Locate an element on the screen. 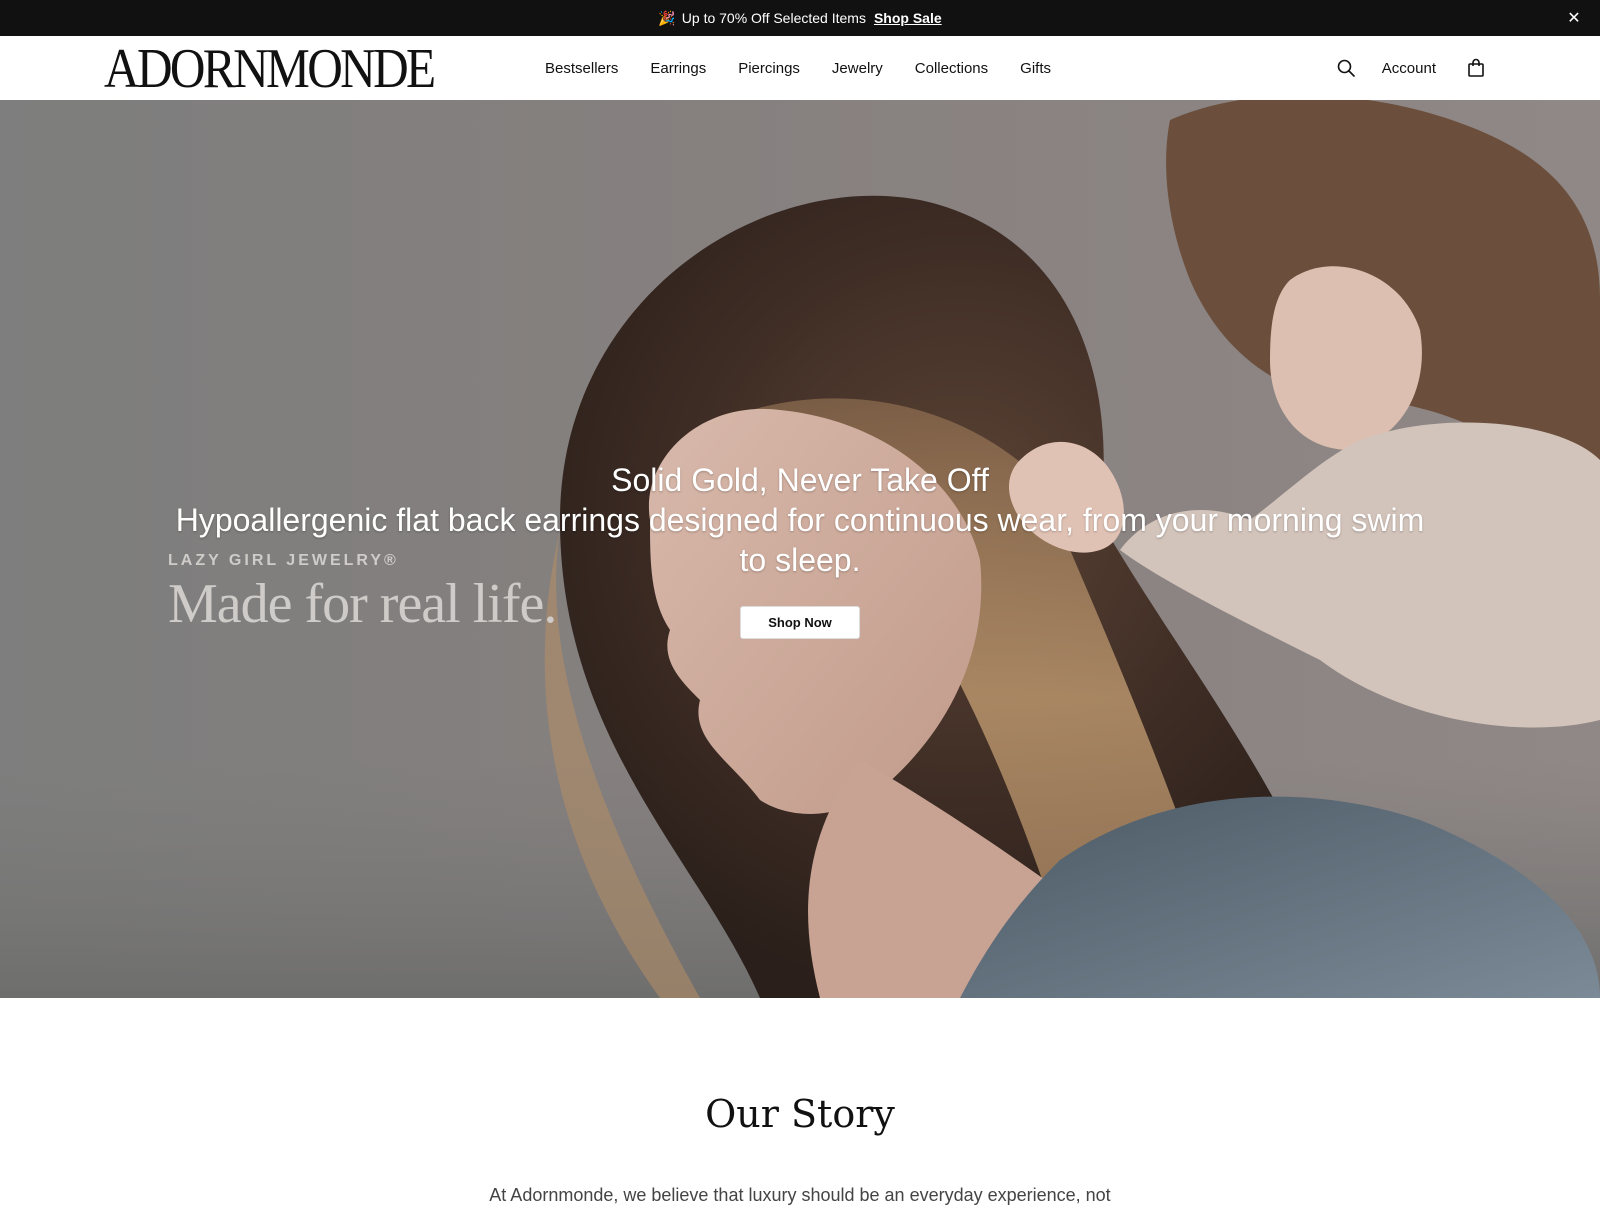 This screenshot has height=1208, width=1600. shop-sale-link: Shop Sale is located at coordinates (908, 18).